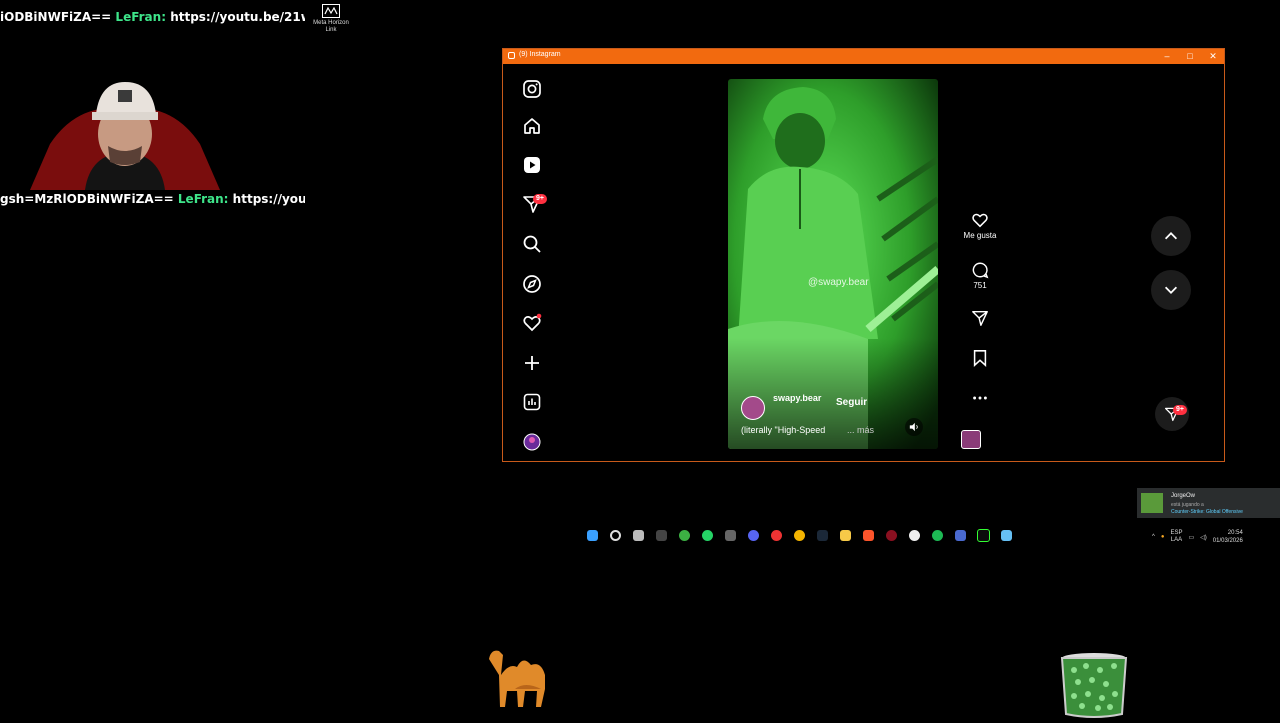  Describe the element at coordinates (592, 535) in the screenshot. I see `windows-start-icon` at that location.